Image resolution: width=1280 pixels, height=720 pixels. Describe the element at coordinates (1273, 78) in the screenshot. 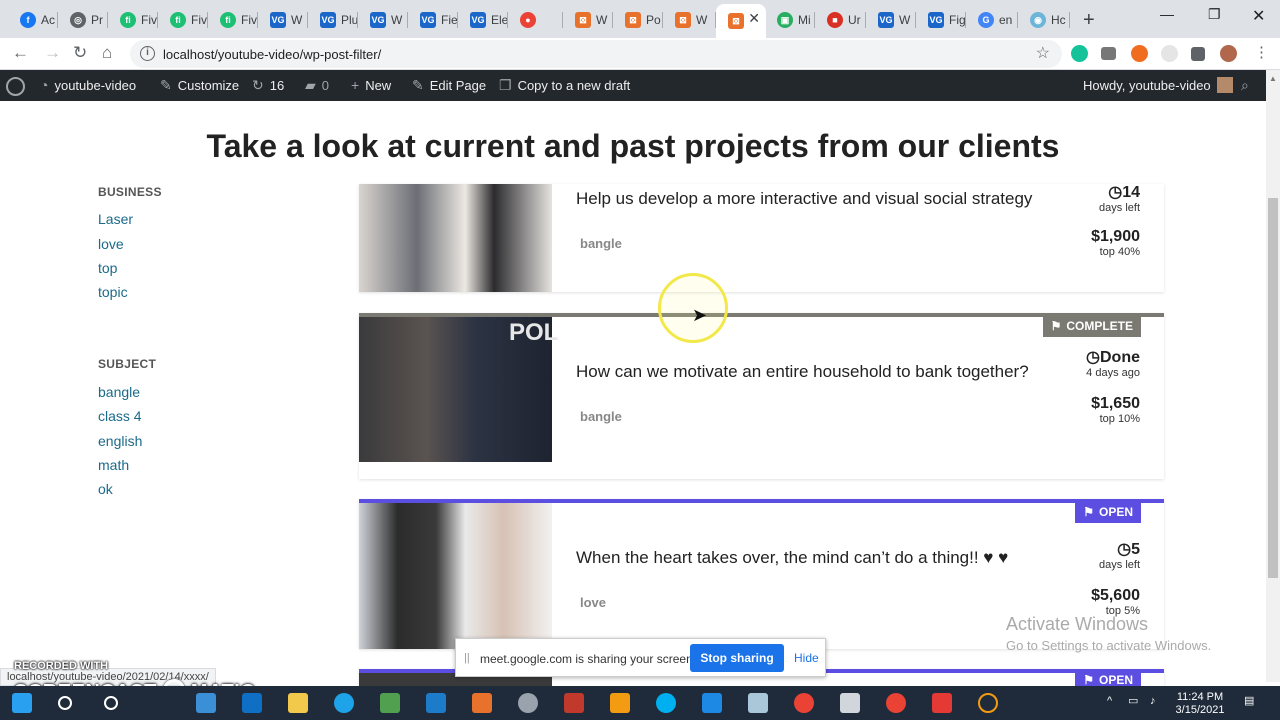

I see `scroll-up-arrow-icon: ▲` at that location.